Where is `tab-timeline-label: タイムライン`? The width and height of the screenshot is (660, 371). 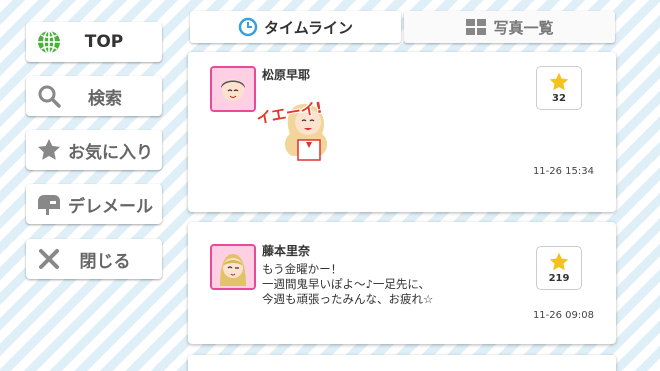 tab-timeline-label: タイムライン is located at coordinates (308, 27).